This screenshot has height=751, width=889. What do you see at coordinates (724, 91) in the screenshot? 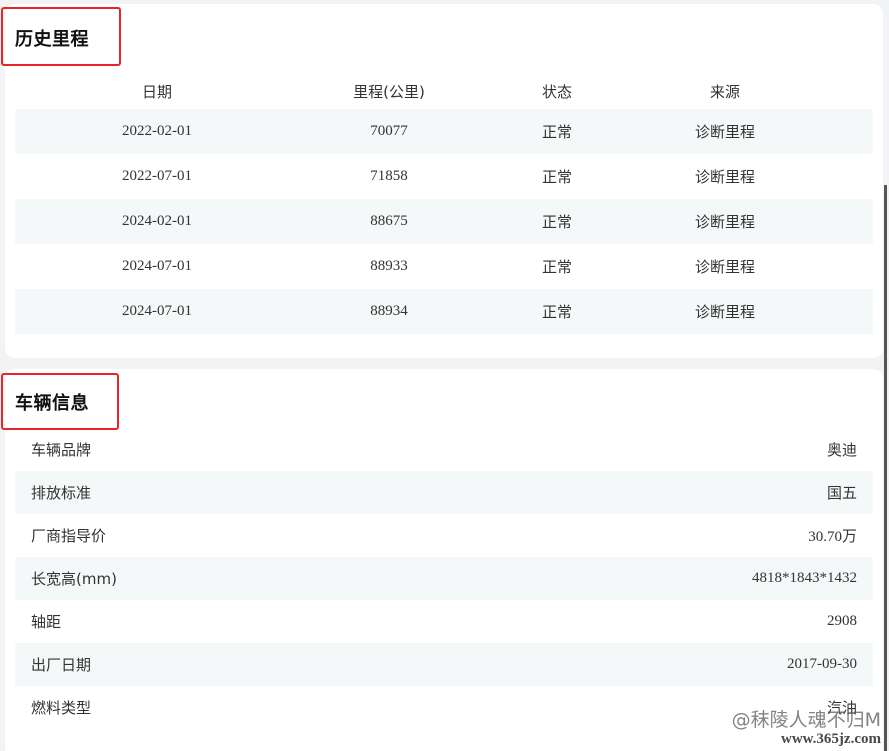
I see `column-header-source: 来源` at bounding box center [724, 91].